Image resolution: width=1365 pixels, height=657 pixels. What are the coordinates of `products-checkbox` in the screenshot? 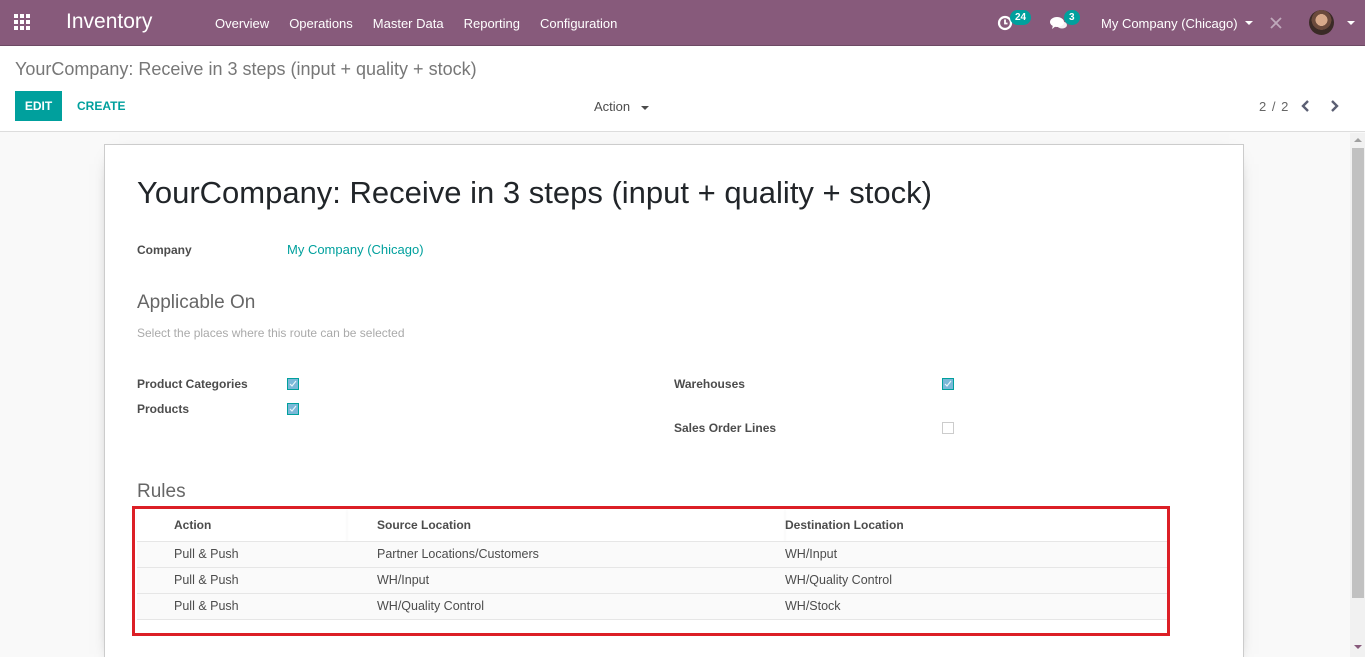 It's located at (293, 409).